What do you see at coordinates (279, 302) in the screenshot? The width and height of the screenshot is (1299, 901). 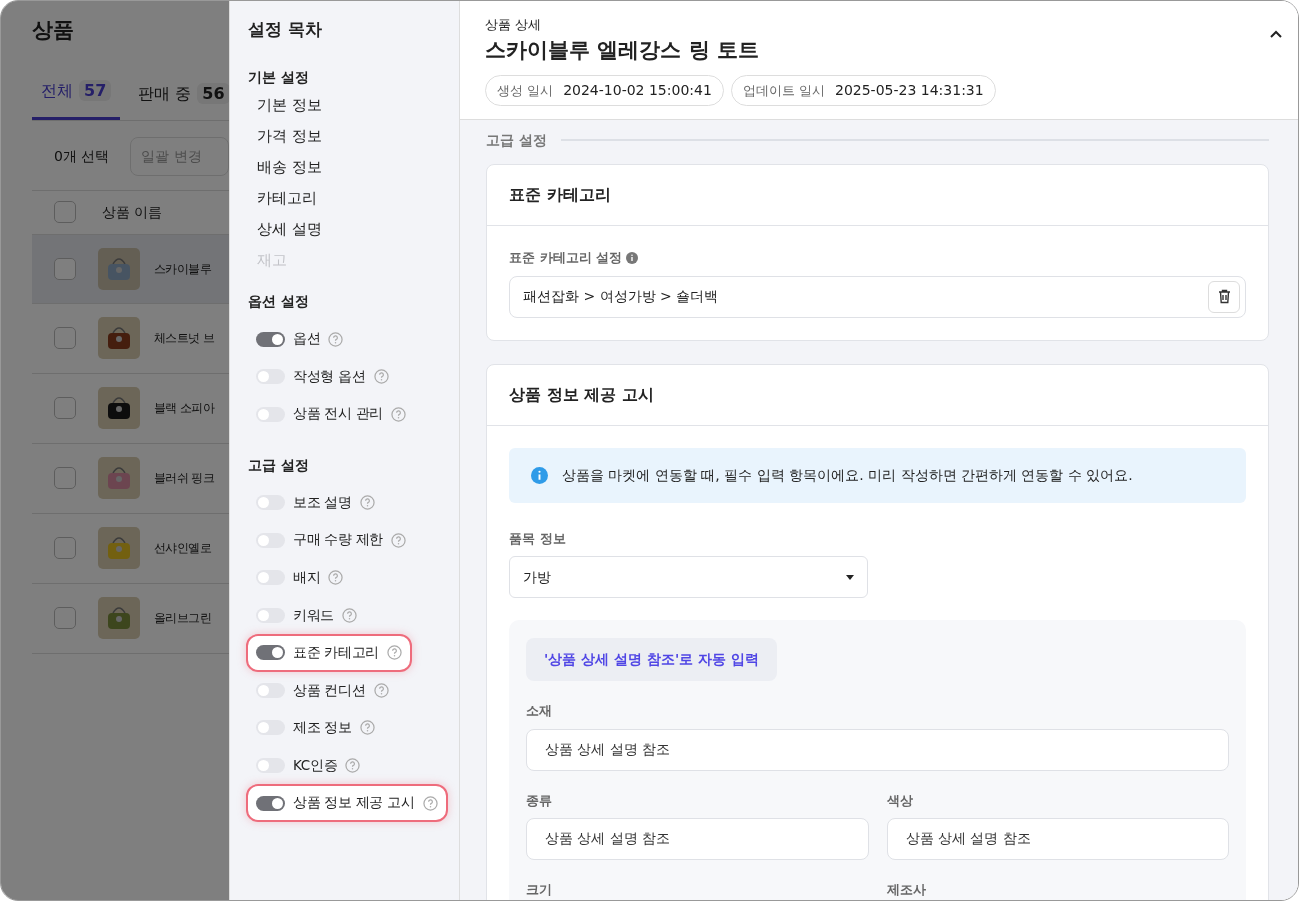 I see `section-heading: 옵션 설정` at bounding box center [279, 302].